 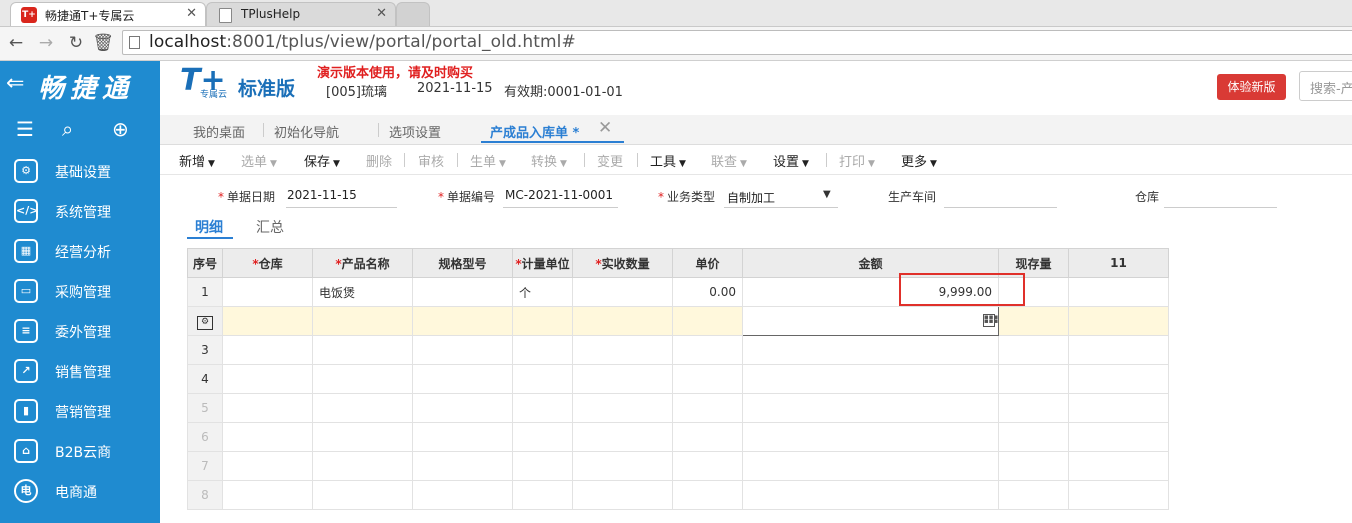 What do you see at coordinates (301, 14) in the screenshot?
I see `browser-tab-help: TPlusHelp ✕` at bounding box center [301, 14].